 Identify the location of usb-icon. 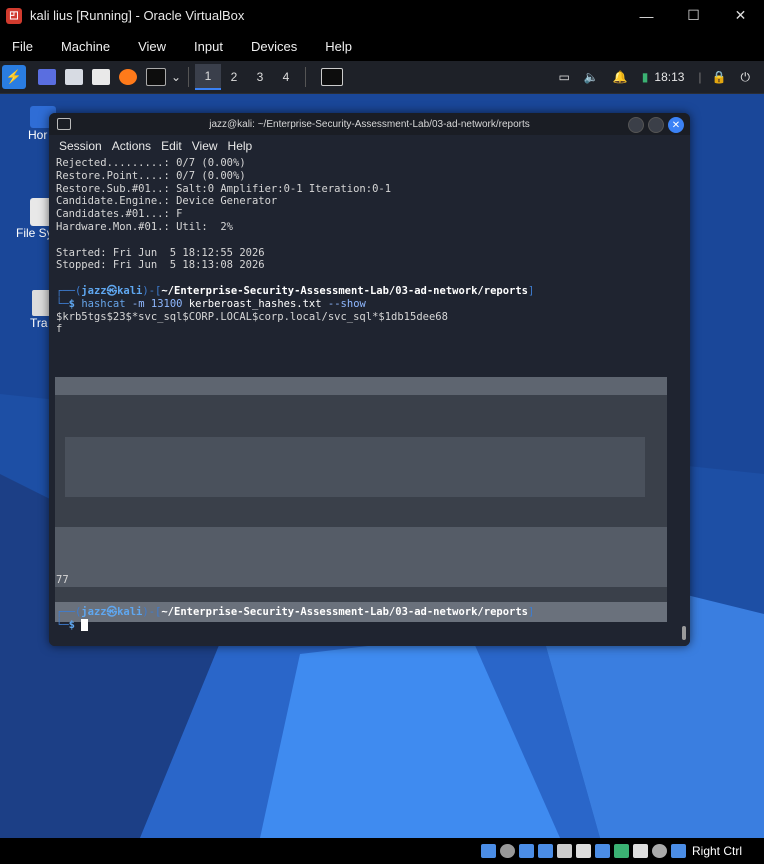
(564, 851).